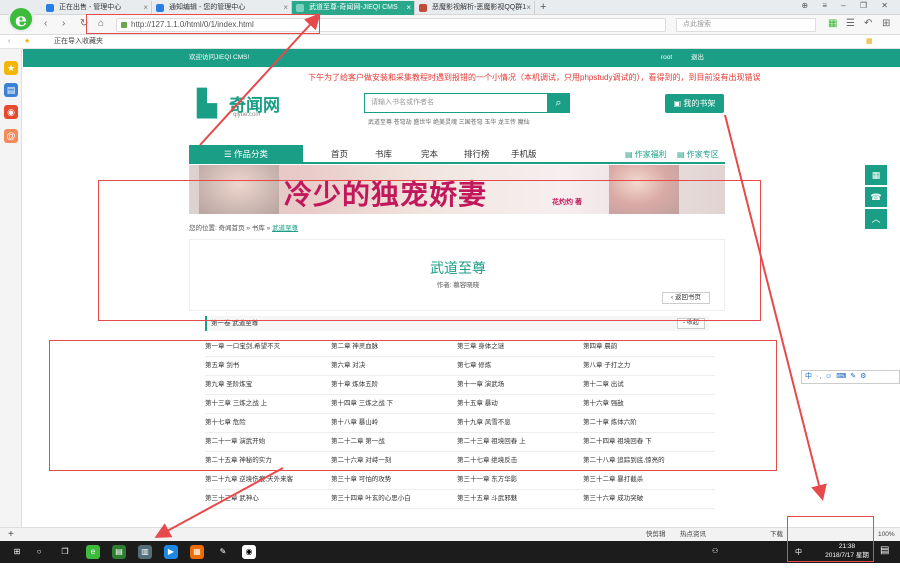 This screenshot has height=569, width=900. What do you see at coordinates (222, 8) in the screenshot?
I see `browser-tab: 通知编辑 - 您的管理中心 ×` at bounding box center [222, 8].